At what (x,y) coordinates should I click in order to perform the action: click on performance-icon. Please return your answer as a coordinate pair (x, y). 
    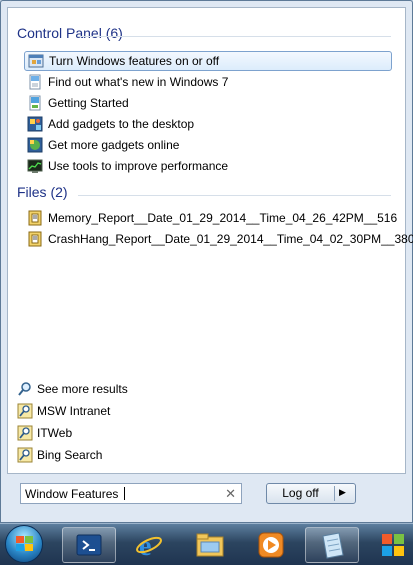
    Looking at the image, I should click on (35, 166).